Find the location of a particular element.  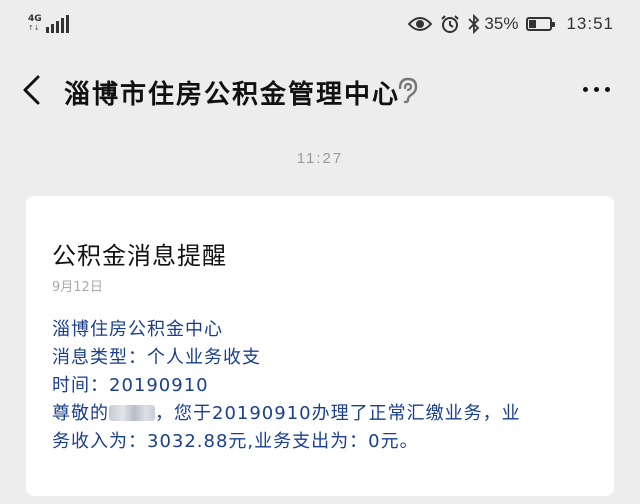

eye-comfort-icon is located at coordinates (420, 24).